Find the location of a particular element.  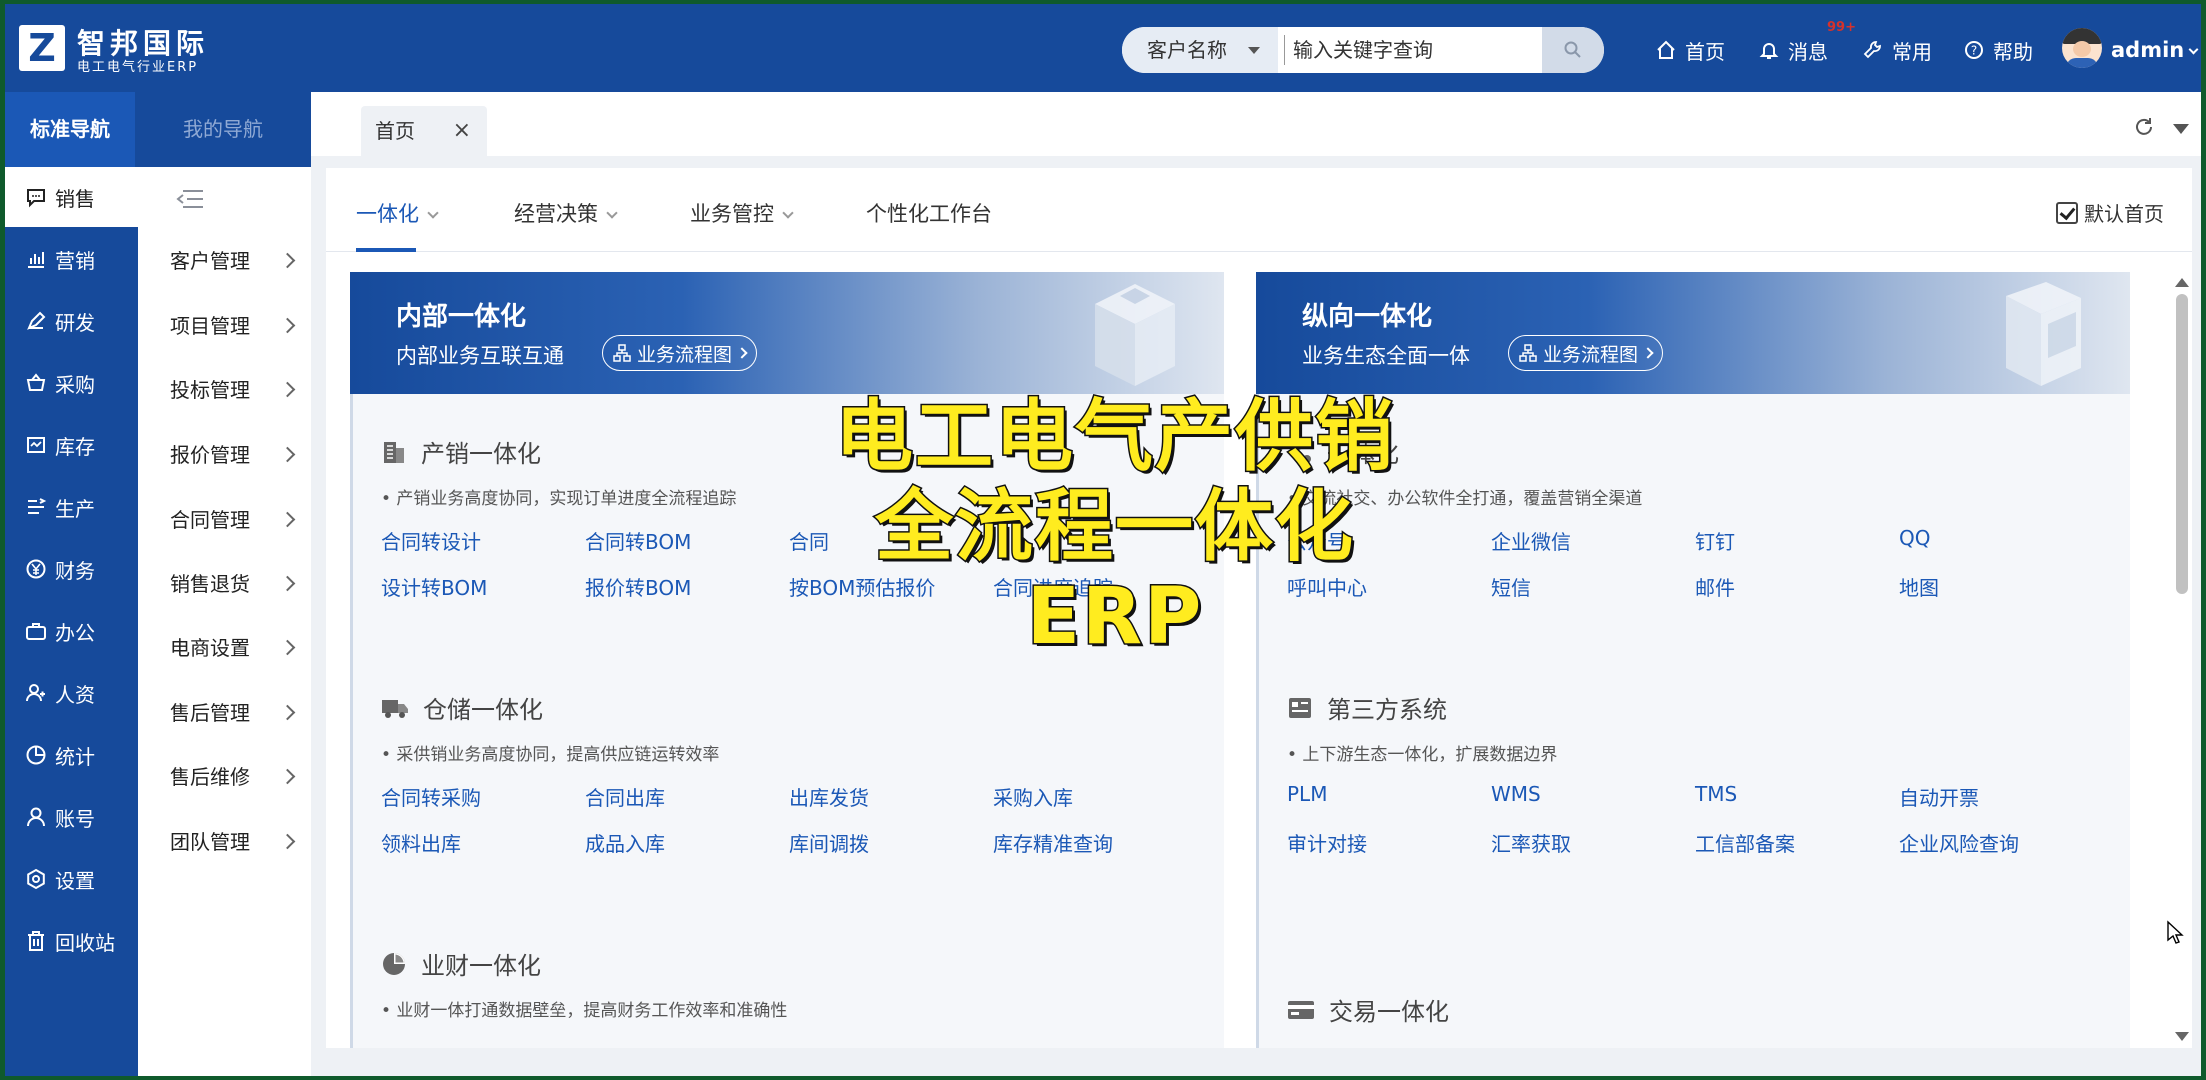

link-item: 库间调拨 is located at coordinates (829, 842).